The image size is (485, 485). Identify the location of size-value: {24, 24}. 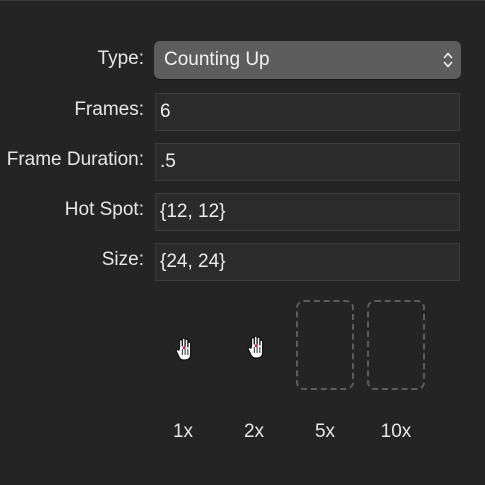
(193, 261).